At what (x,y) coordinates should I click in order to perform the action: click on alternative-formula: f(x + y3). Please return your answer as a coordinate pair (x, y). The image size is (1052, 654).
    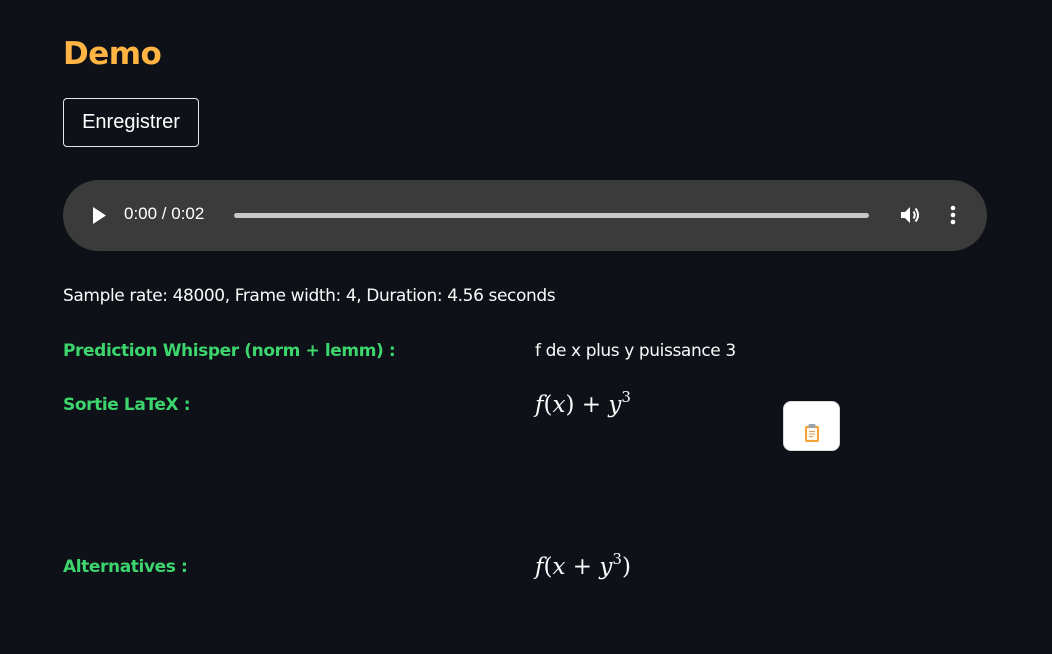
    Looking at the image, I should click on (583, 565).